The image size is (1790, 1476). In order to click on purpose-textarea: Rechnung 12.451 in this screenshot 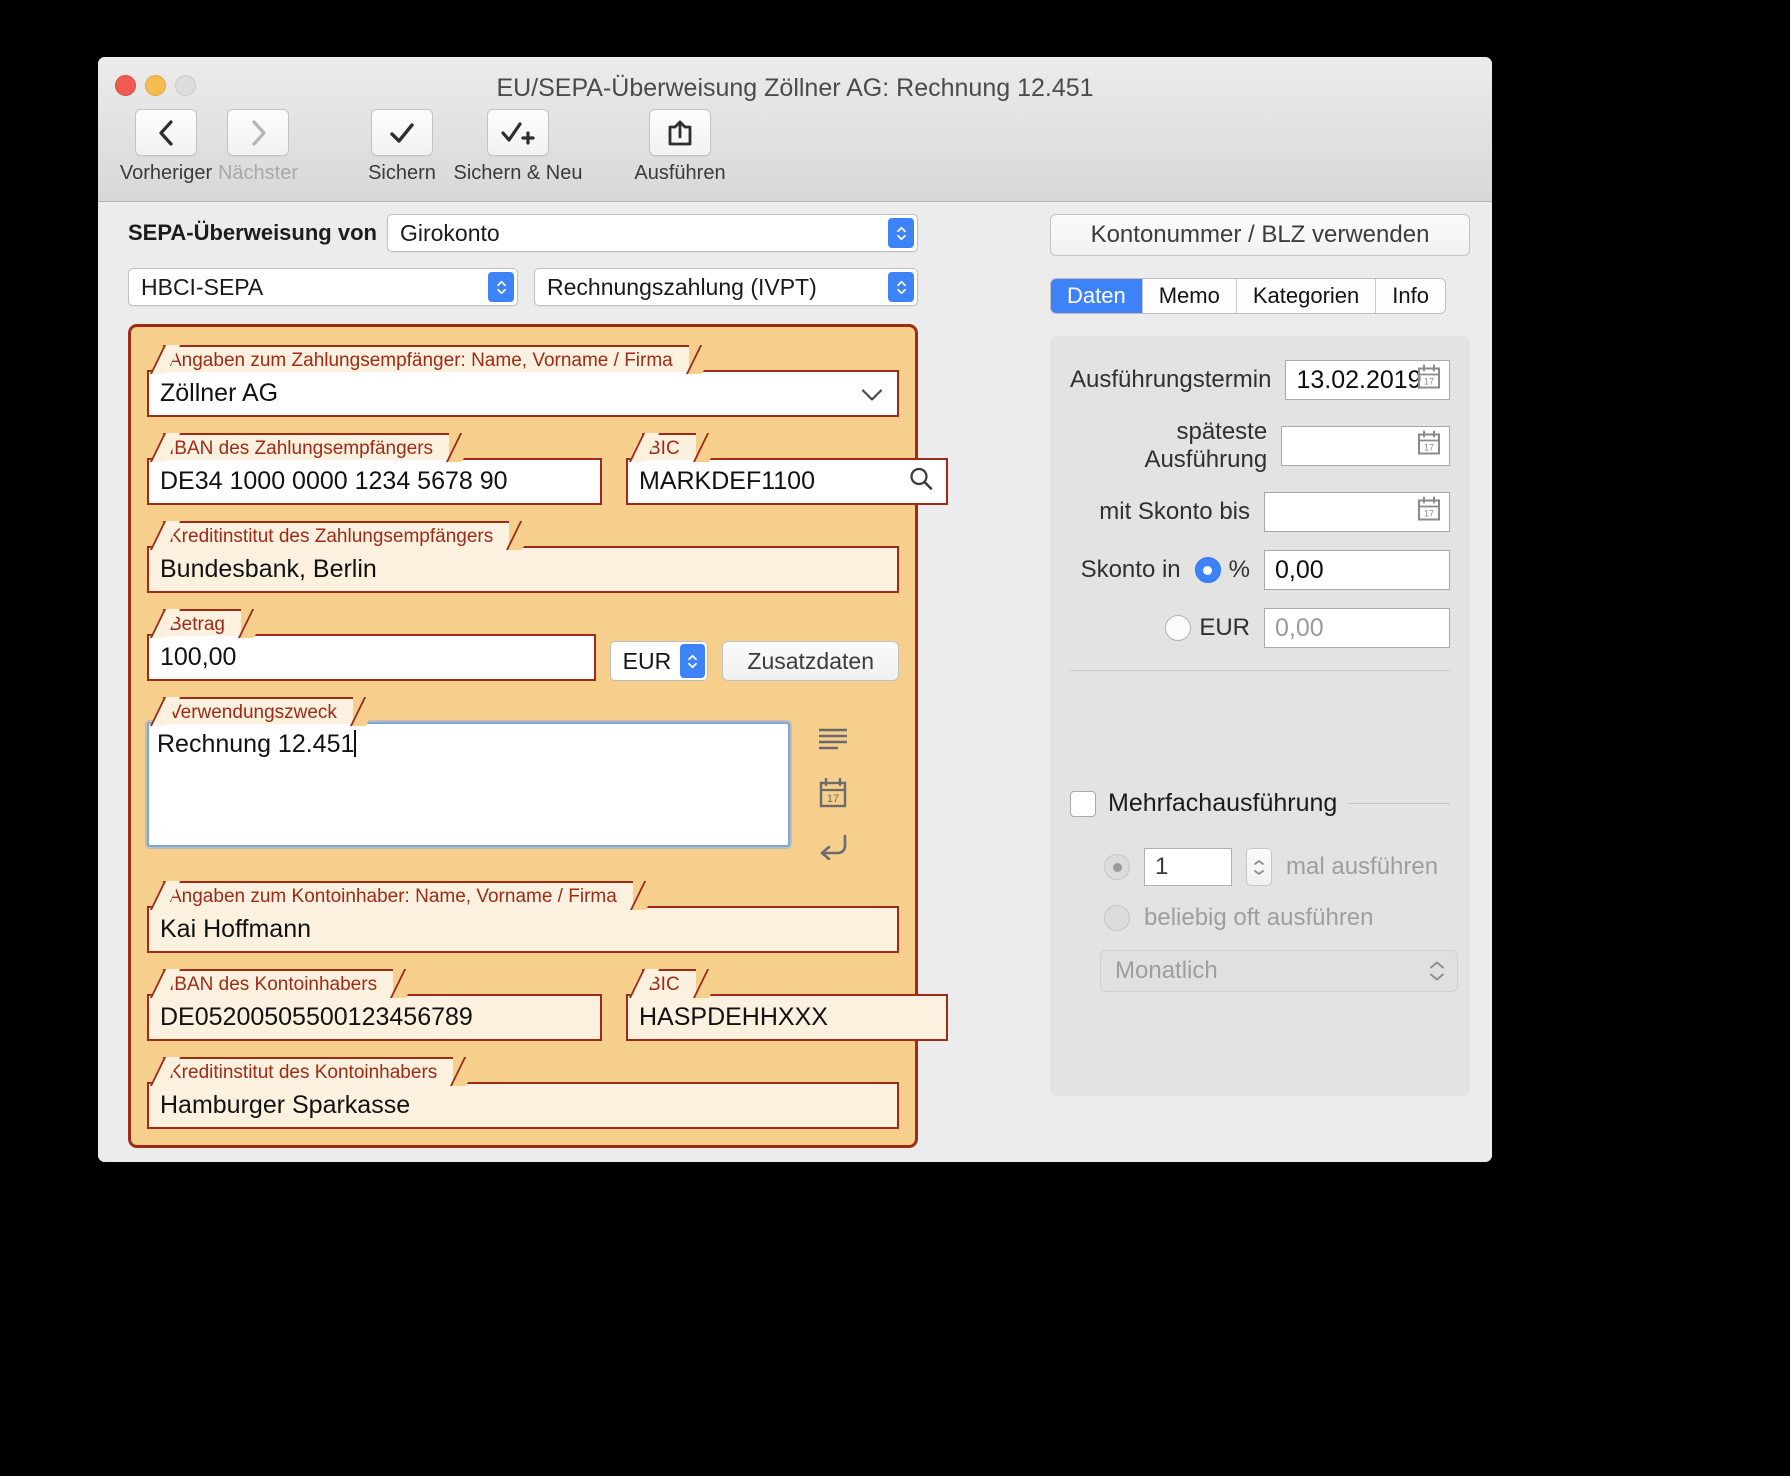, I will do `click(468, 784)`.